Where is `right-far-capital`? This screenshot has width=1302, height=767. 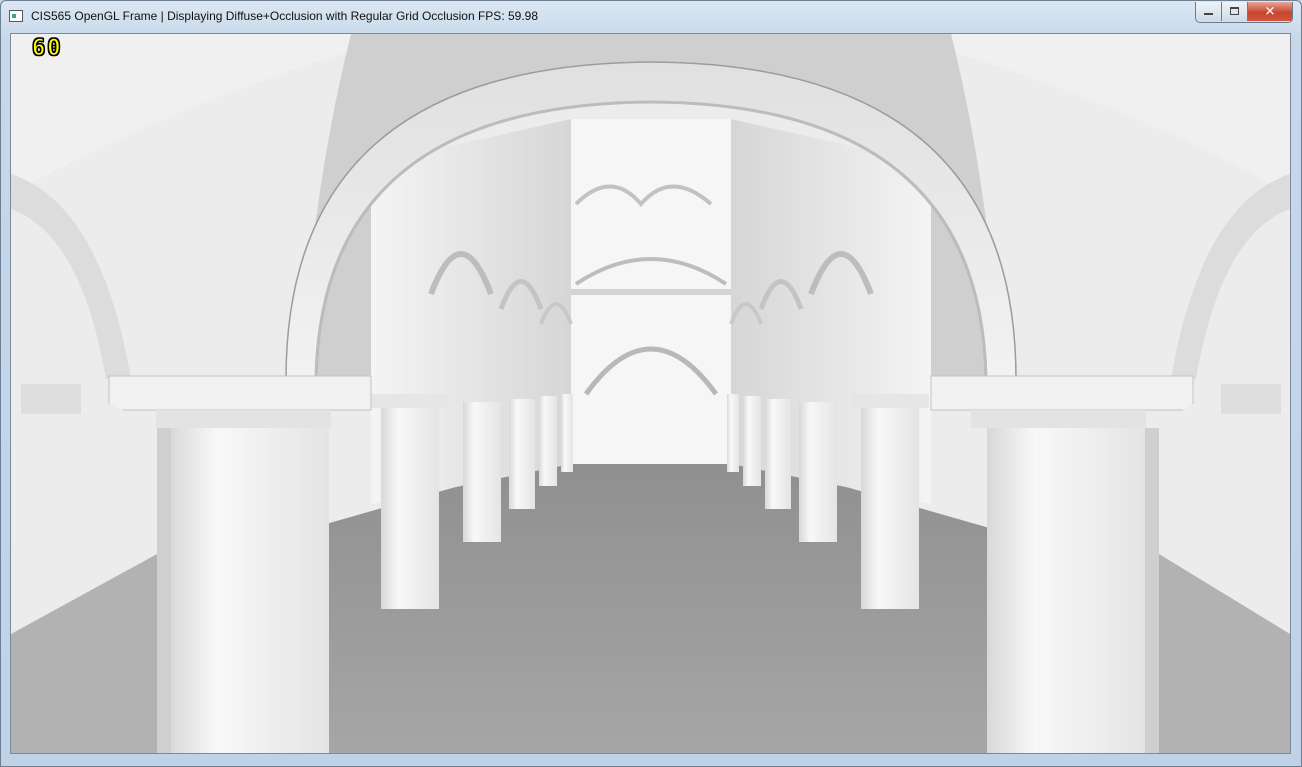
right-far-capital is located at coordinates (1251, 399).